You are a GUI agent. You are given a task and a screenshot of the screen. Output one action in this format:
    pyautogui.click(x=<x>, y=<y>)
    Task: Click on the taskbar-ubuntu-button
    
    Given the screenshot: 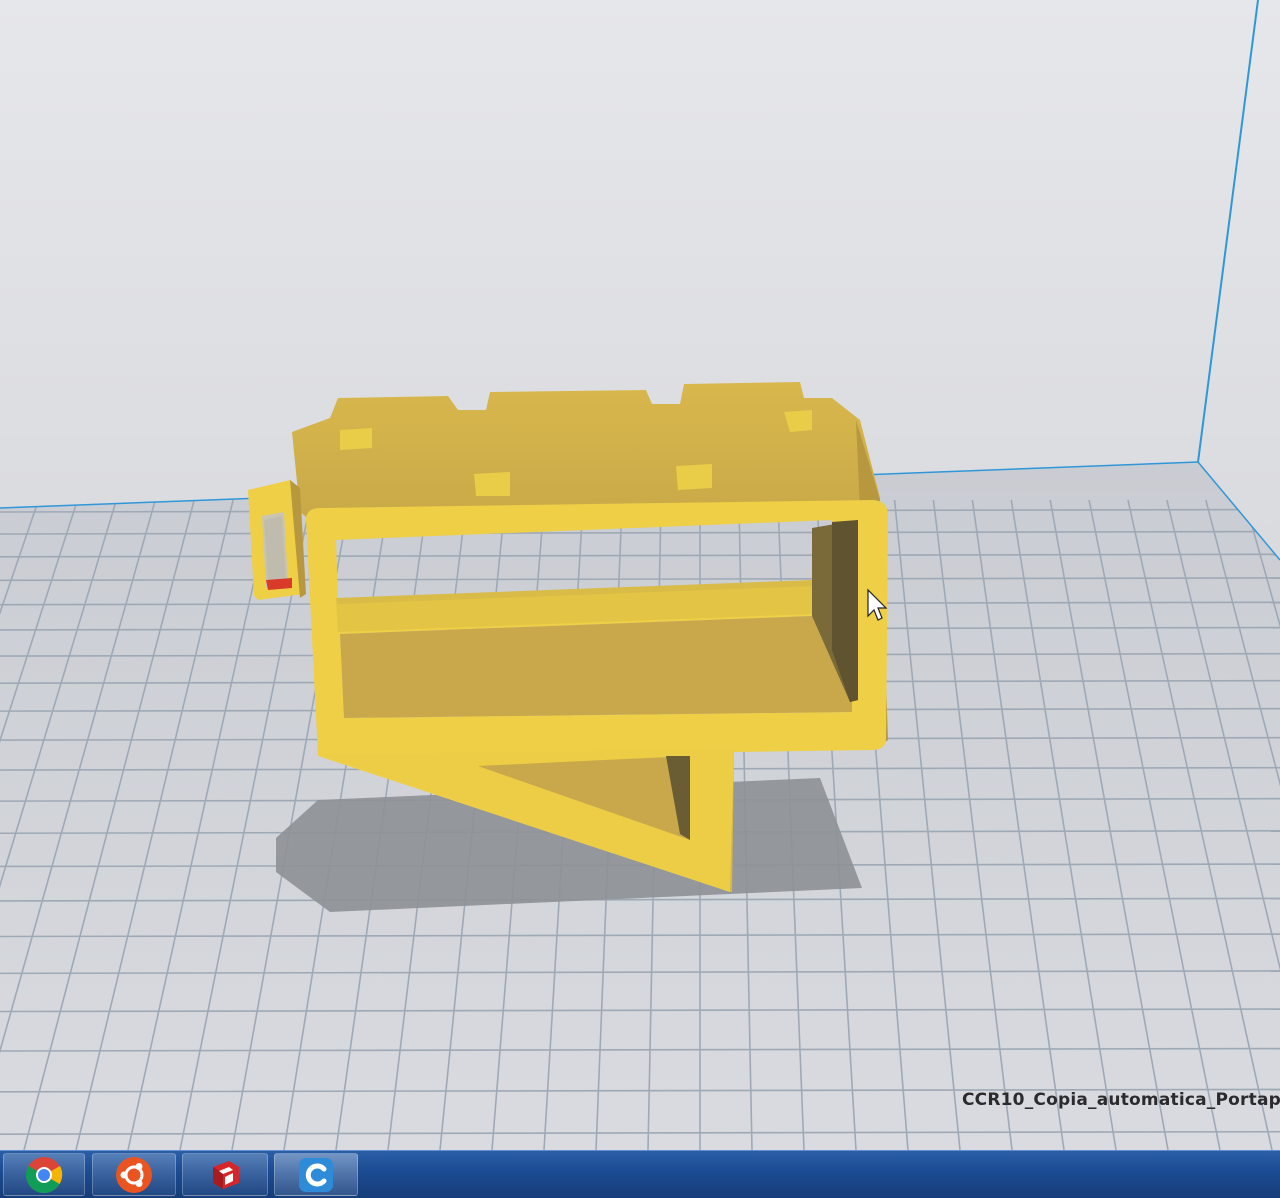 What is the action you would take?
    pyautogui.click(x=134, y=1174)
    